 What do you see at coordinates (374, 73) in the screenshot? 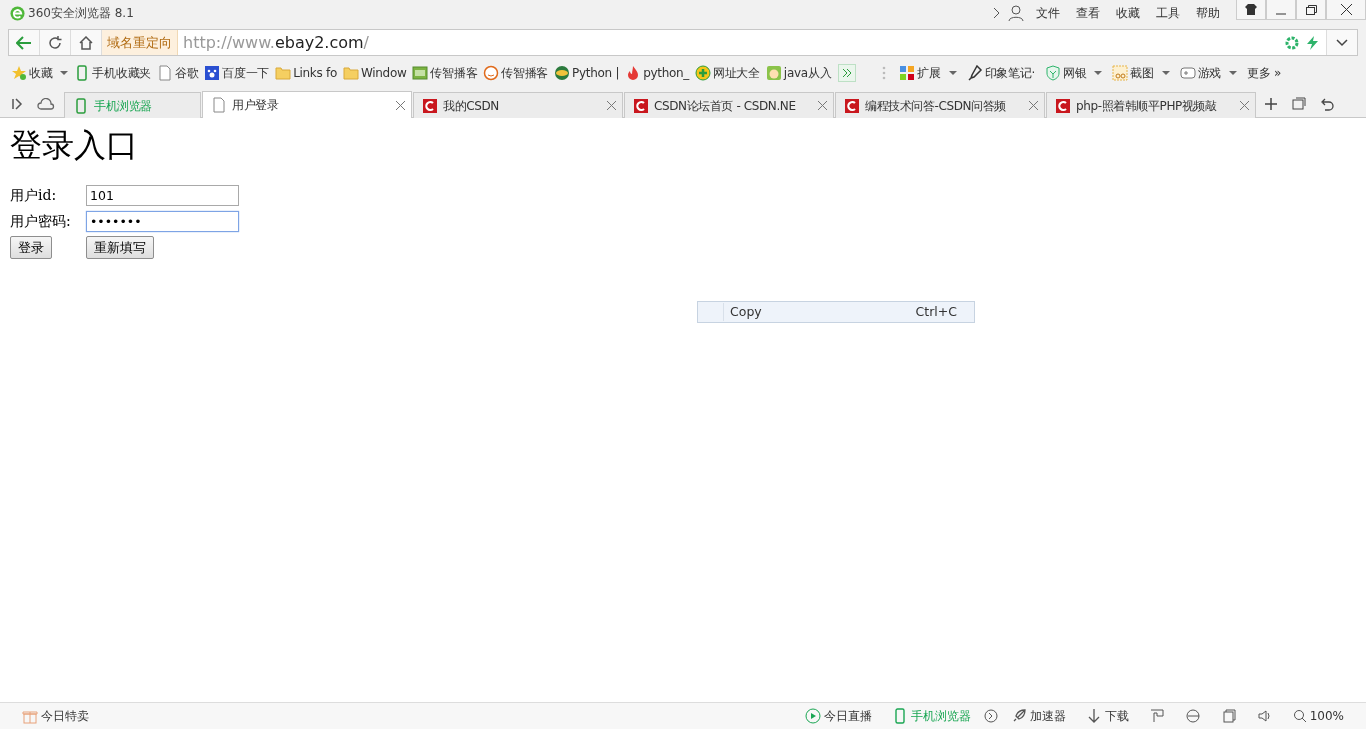
I see `bookmark-item: Window` at bounding box center [374, 73].